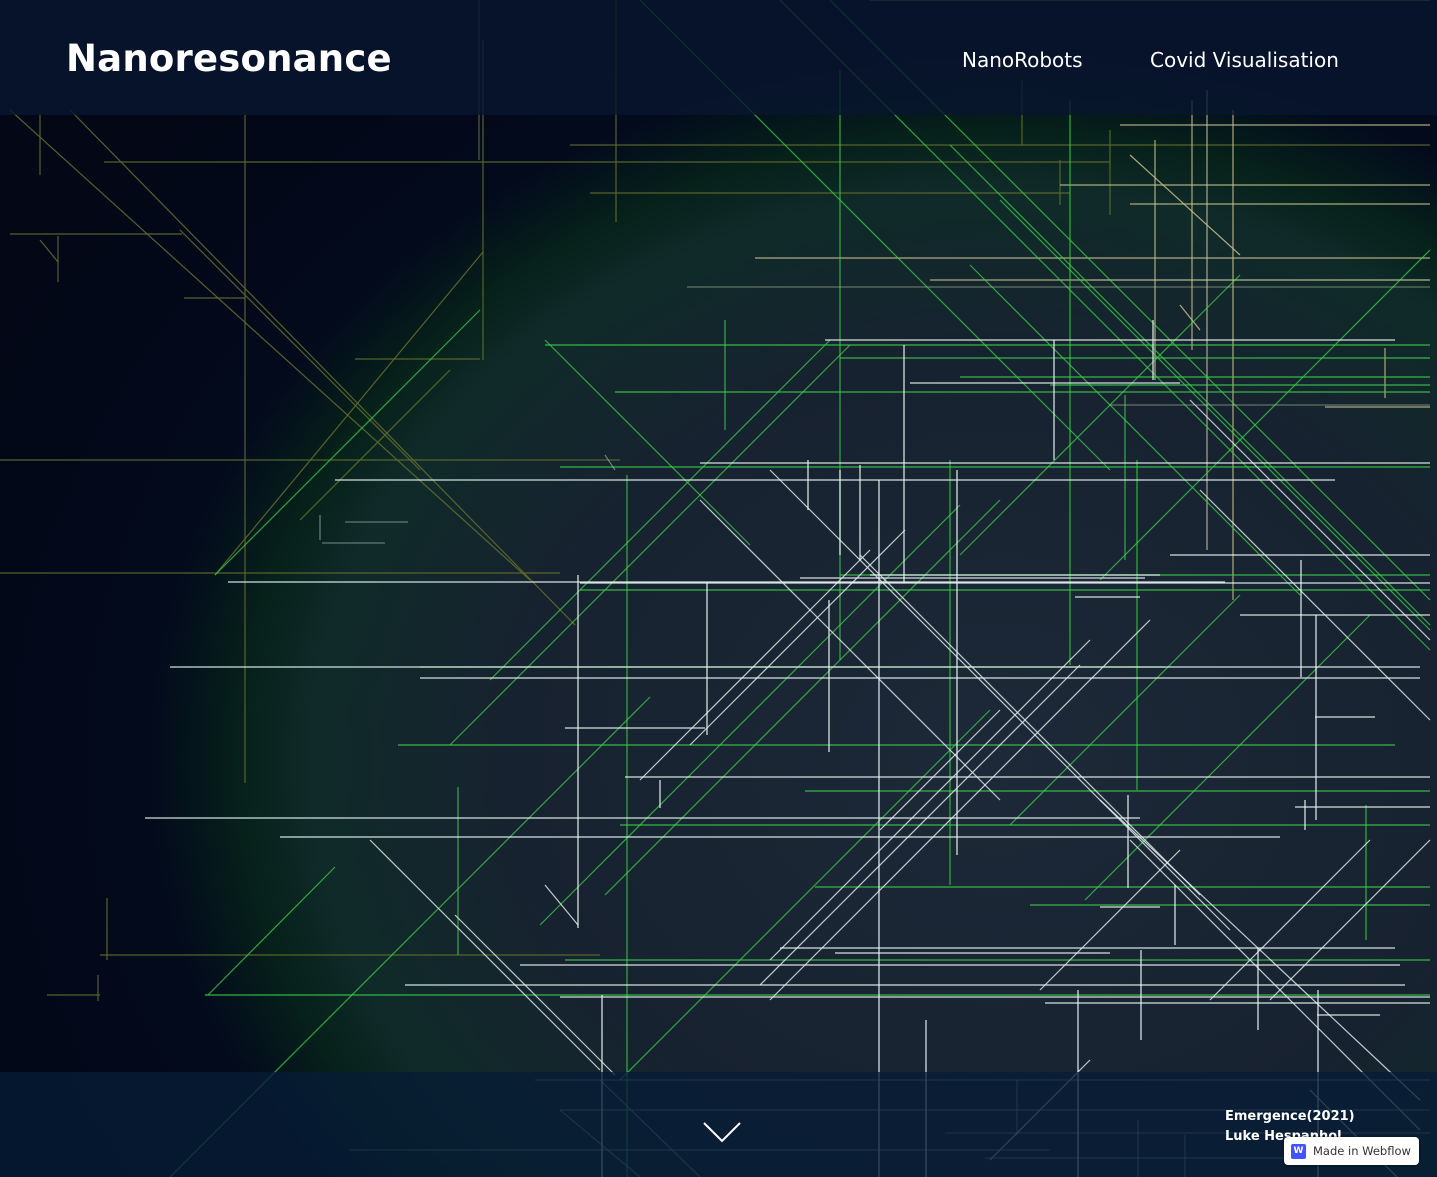 This screenshot has width=1437, height=1177. What do you see at coordinates (1290, 1116) in the screenshot?
I see `artwork-title: Emergence(2021)` at bounding box center [1290, 1116].